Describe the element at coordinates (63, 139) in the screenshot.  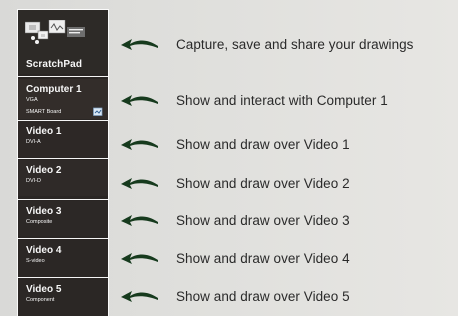
I see `sidebar-item-video-1: Video 1 DVI-A` at that location.